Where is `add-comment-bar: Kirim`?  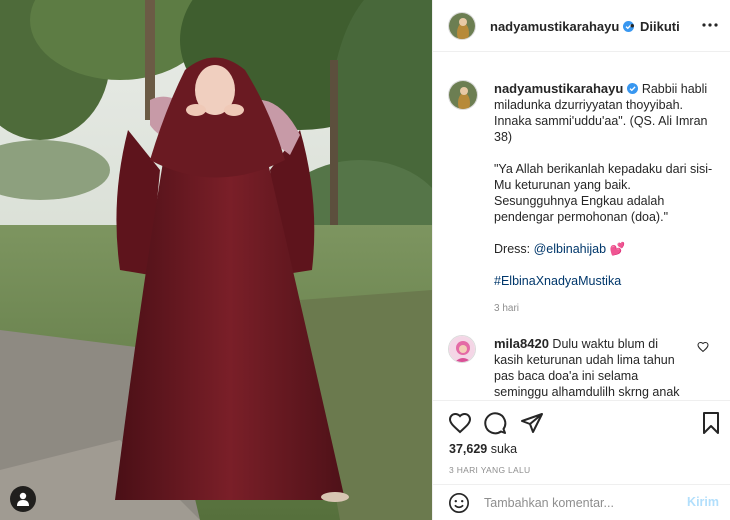
add-comment-bar: Kirim is located at coordinates (581, 502).